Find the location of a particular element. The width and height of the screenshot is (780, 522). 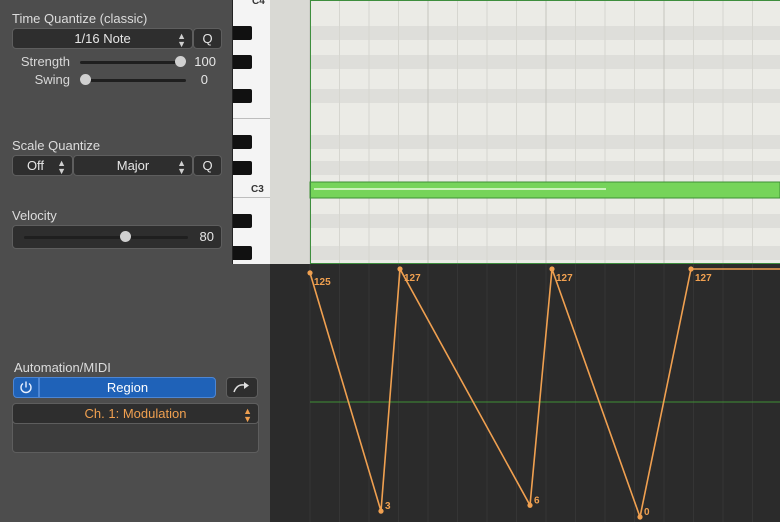

automation-point-label: 3 is located at coordinates (388, 506).